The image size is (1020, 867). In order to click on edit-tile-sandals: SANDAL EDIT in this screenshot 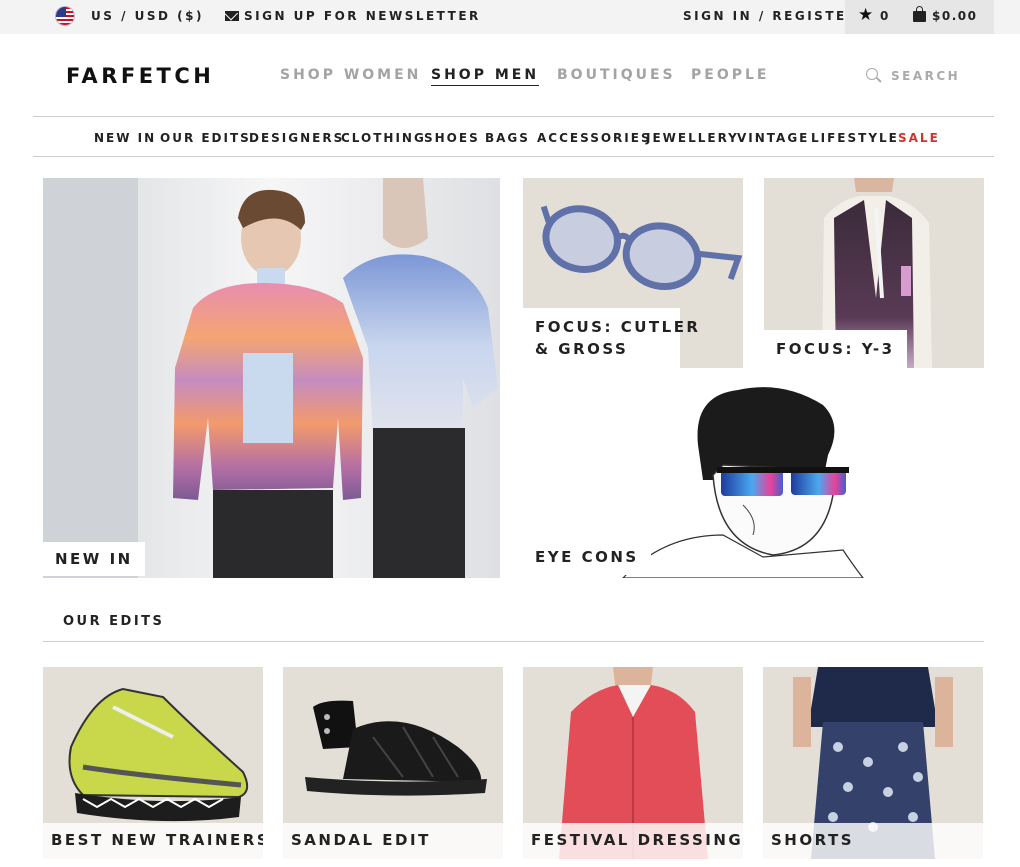, I will do `click(393, 763)`.